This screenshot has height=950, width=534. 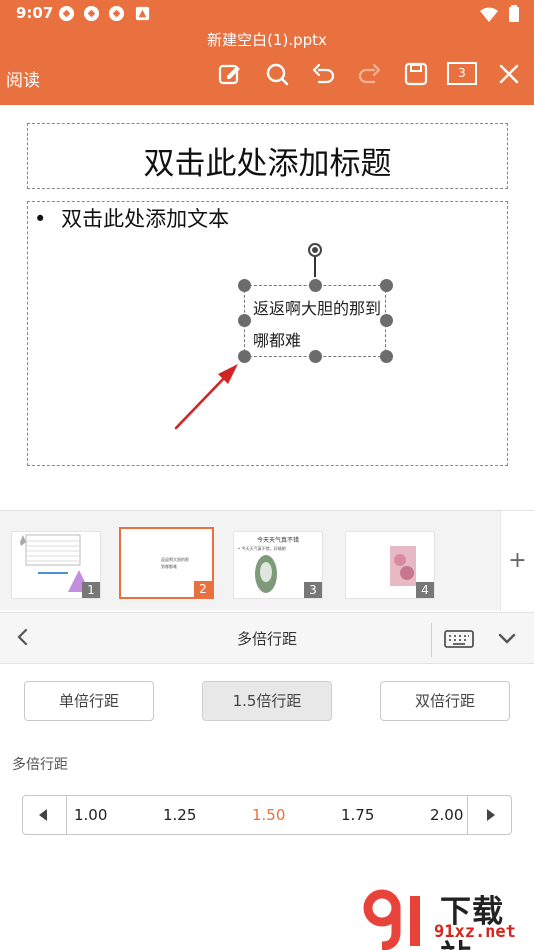 What do you see at coordinates (416, 74) in the screenshot?
I see `save-icon` at bounding box center [416, 74].